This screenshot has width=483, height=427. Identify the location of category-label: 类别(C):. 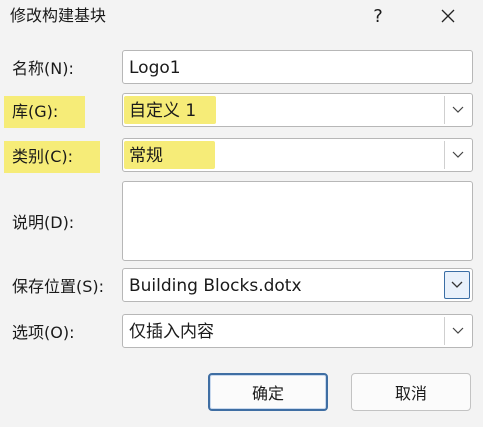
(52, 157).